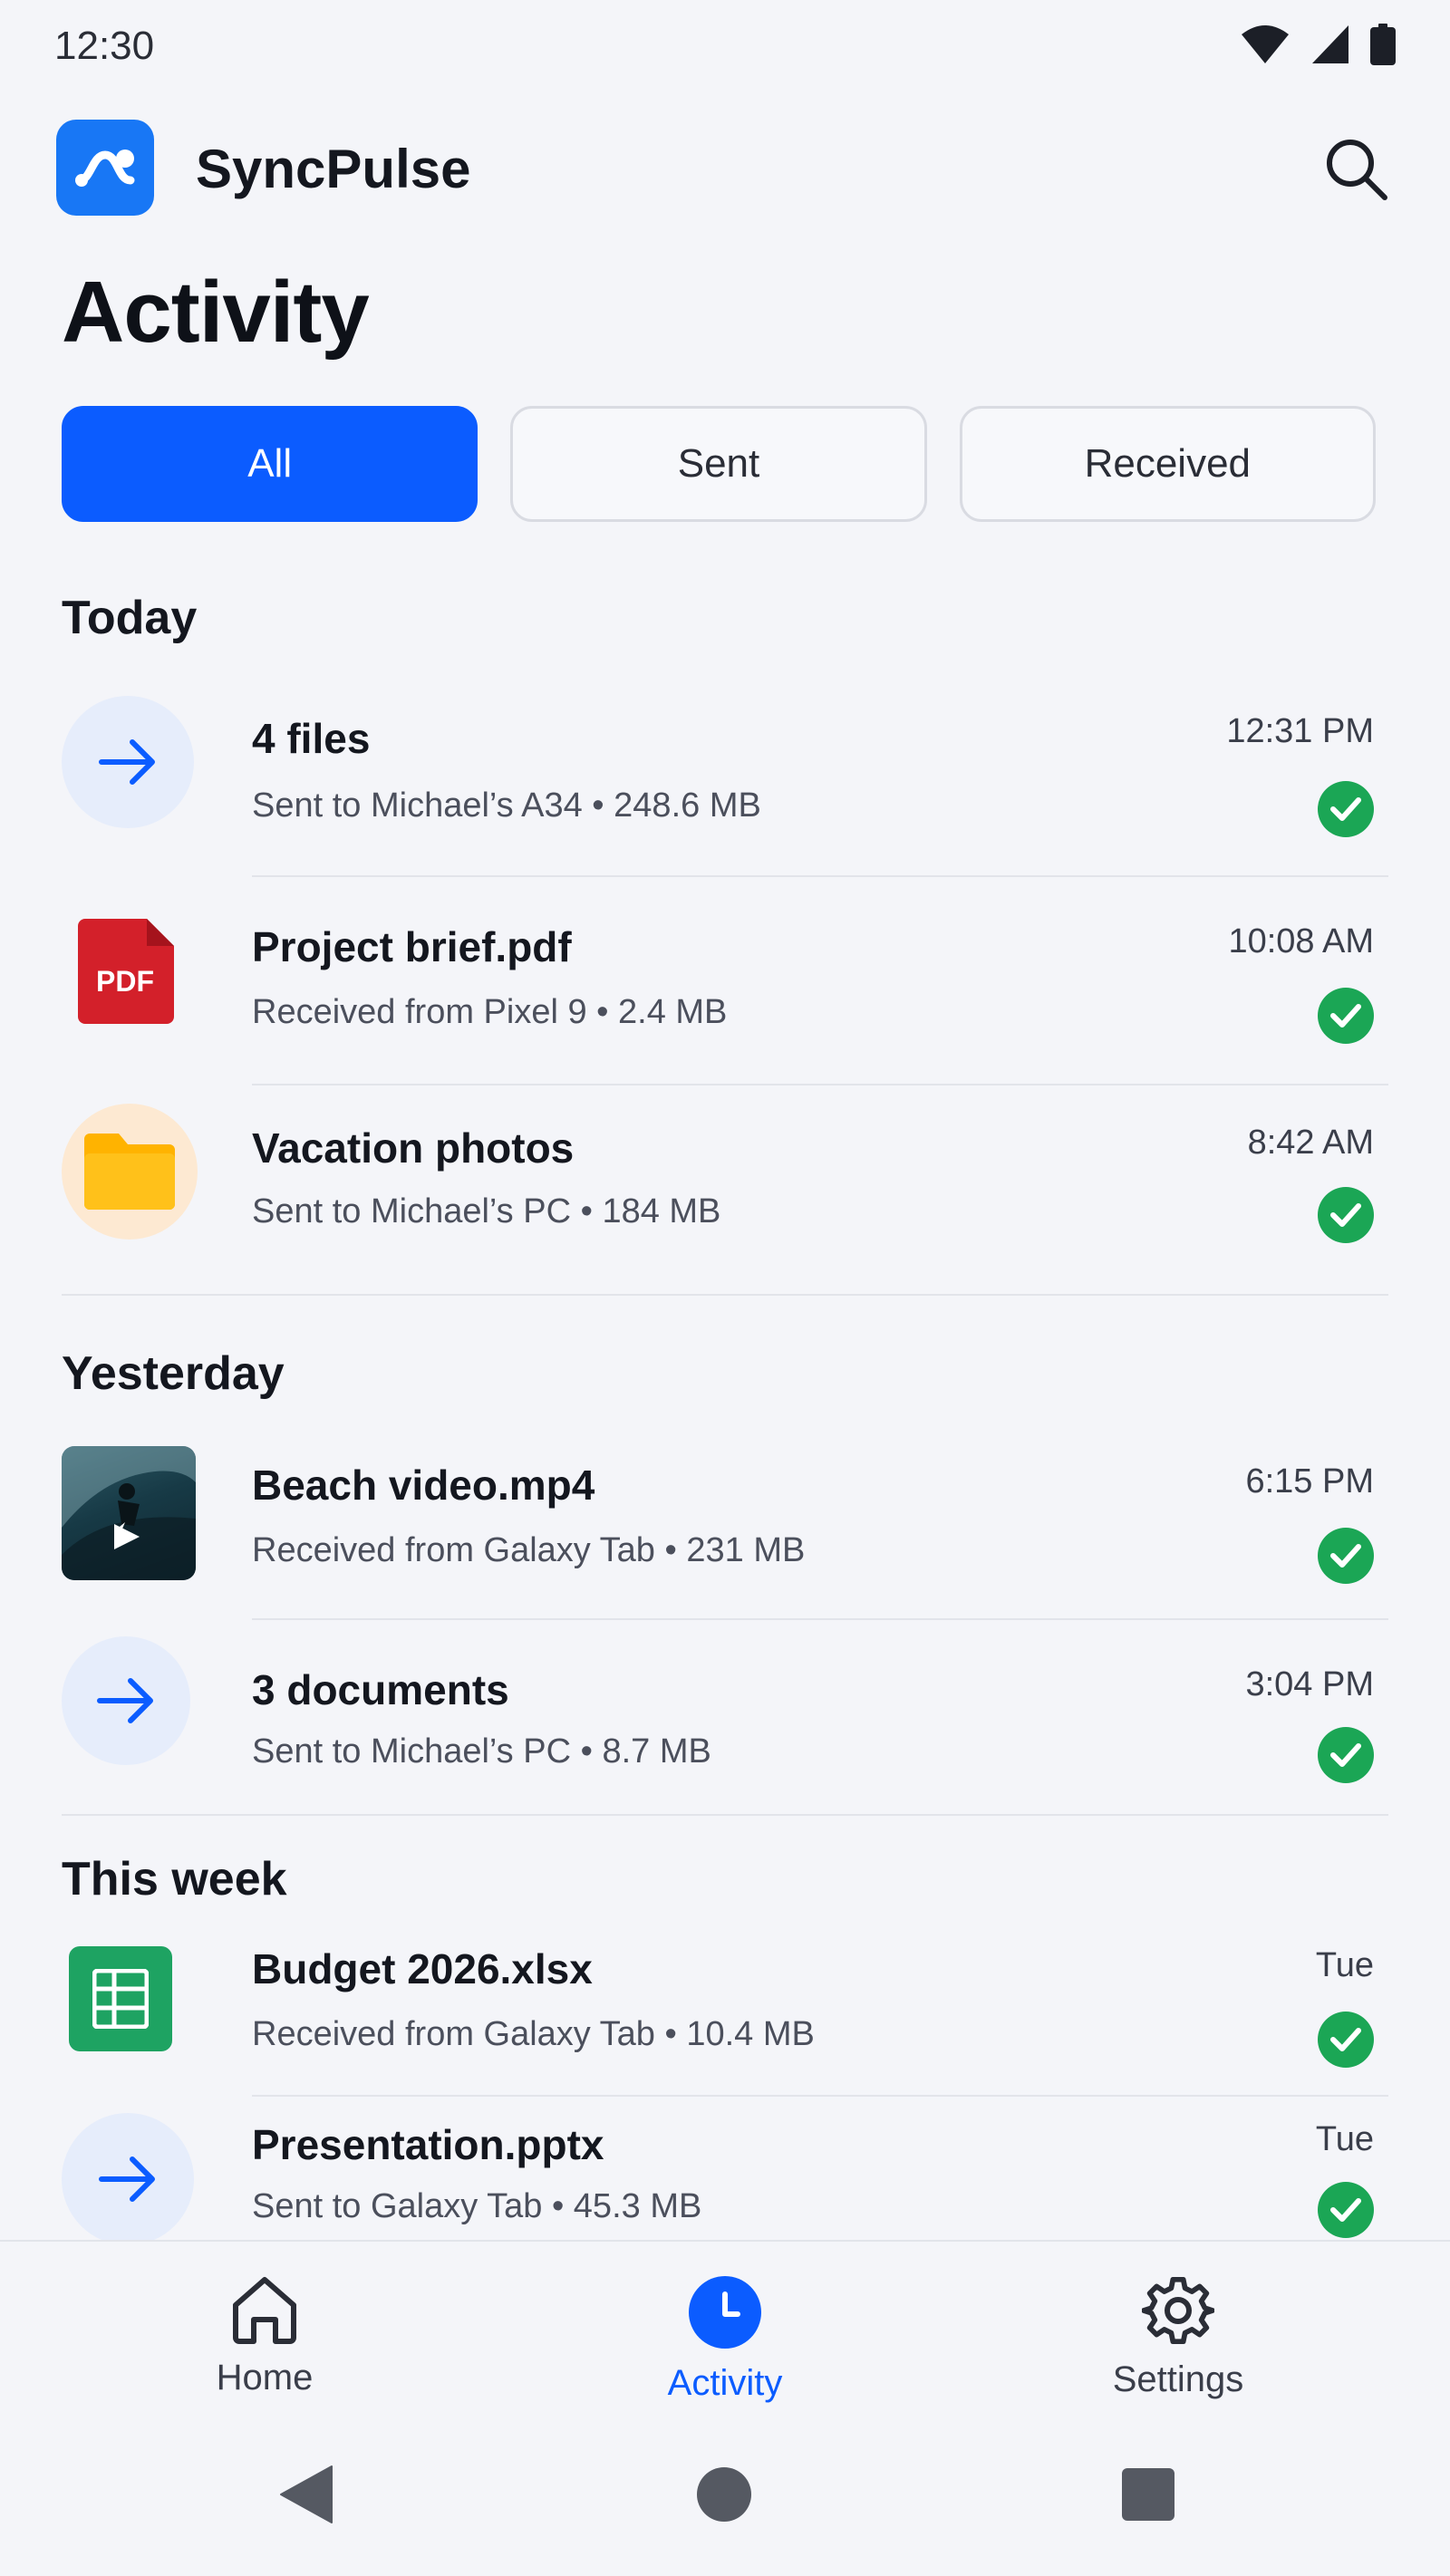 This screenshot has height=2576, width=1450. I want to click on filter-tabs: All Sent Received, so click(719, 464).